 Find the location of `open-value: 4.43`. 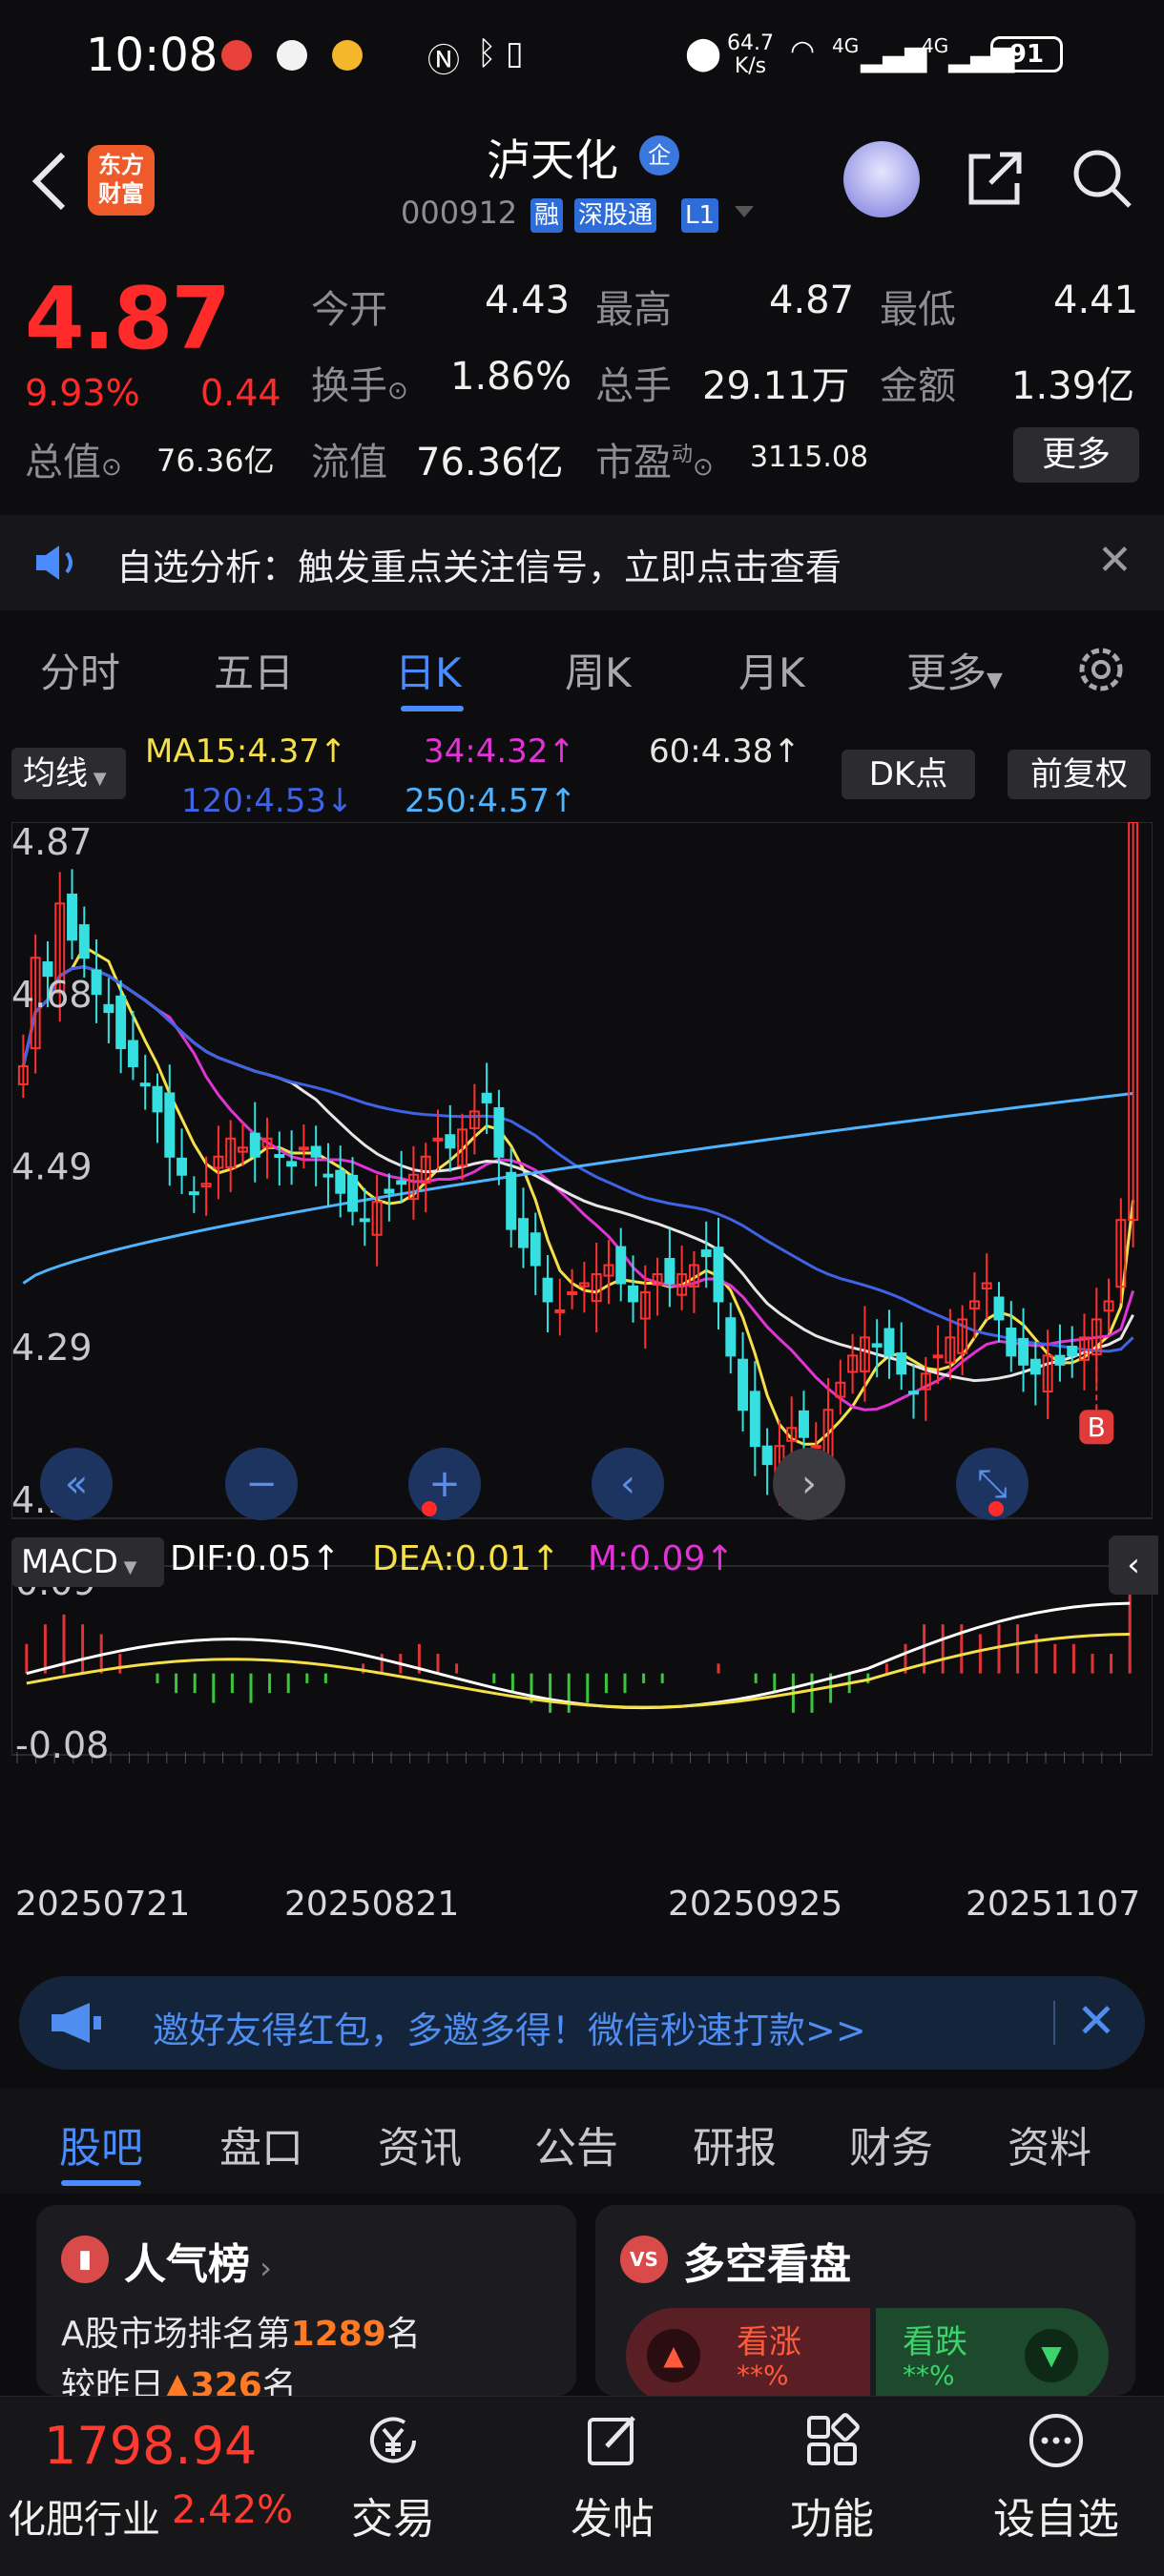

open-value: 4.43 is located at coordinates (528, 300).